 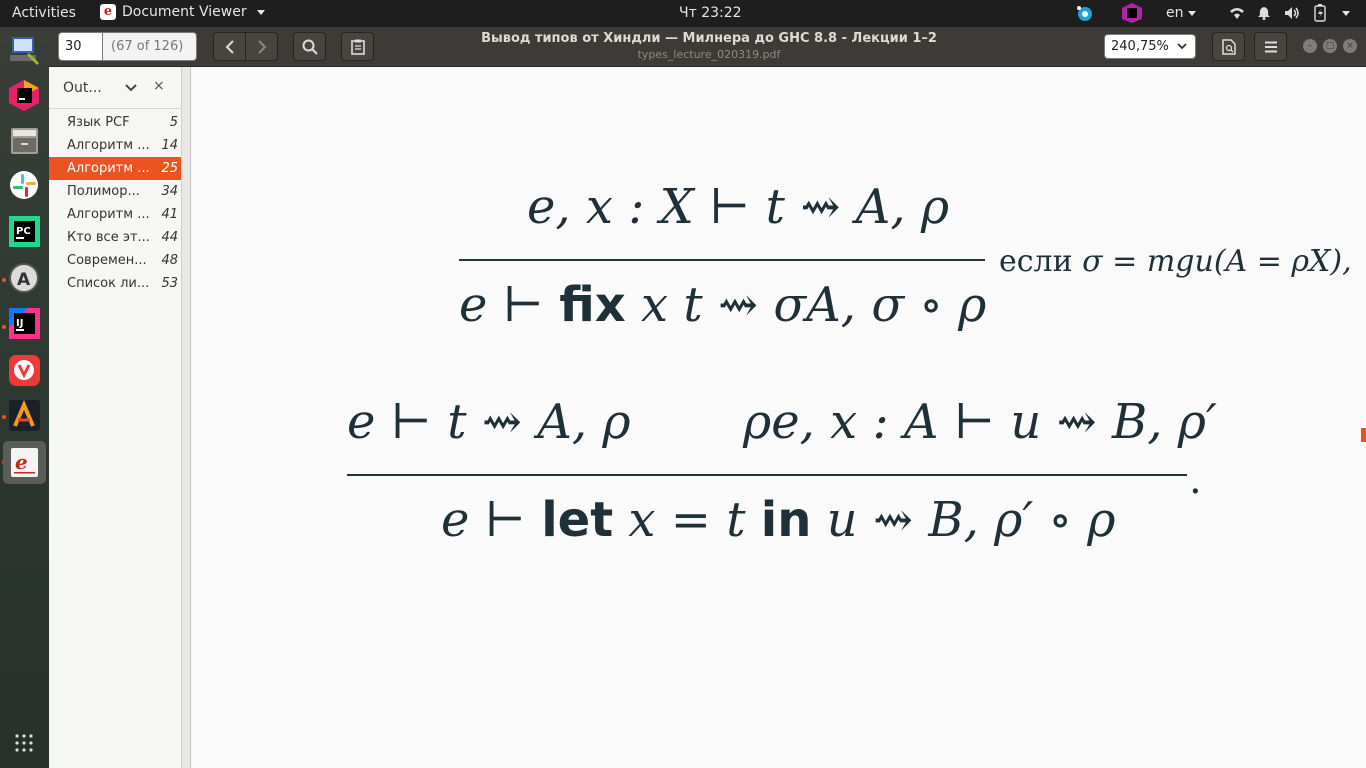 What do you see at coordinates (786, 520) in the screenshot?
I see `rule2-keyword-in: in` at bounding box center [786, 520].